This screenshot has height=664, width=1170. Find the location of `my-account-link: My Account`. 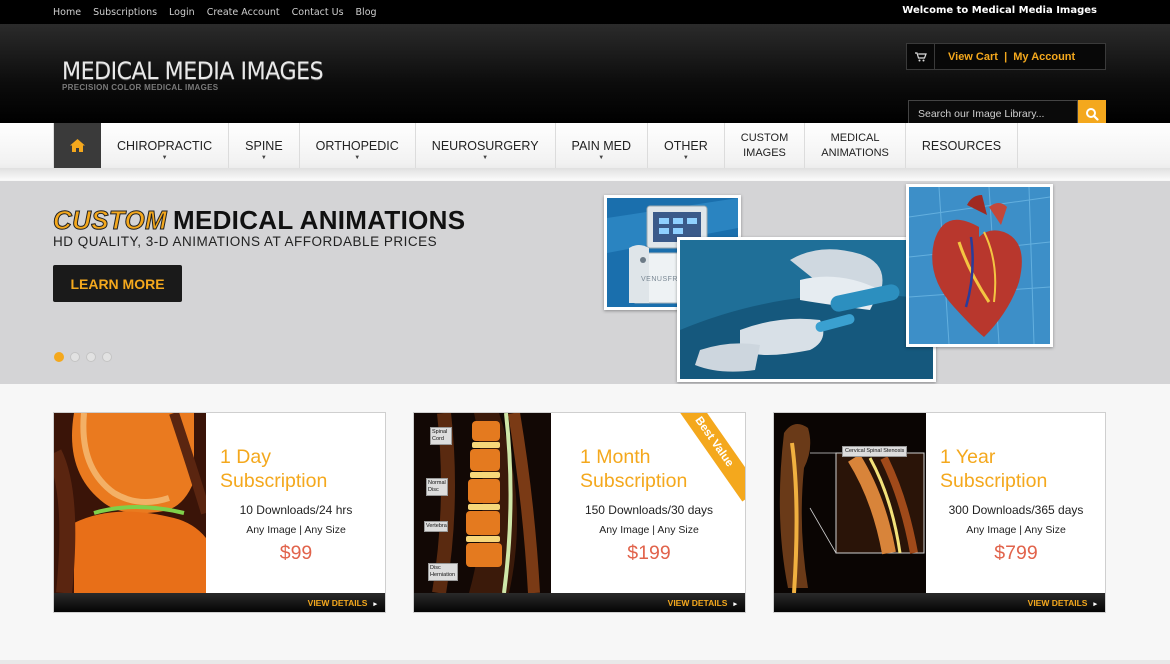

my-account-link: My Account is located at coordinates (1044, 57).